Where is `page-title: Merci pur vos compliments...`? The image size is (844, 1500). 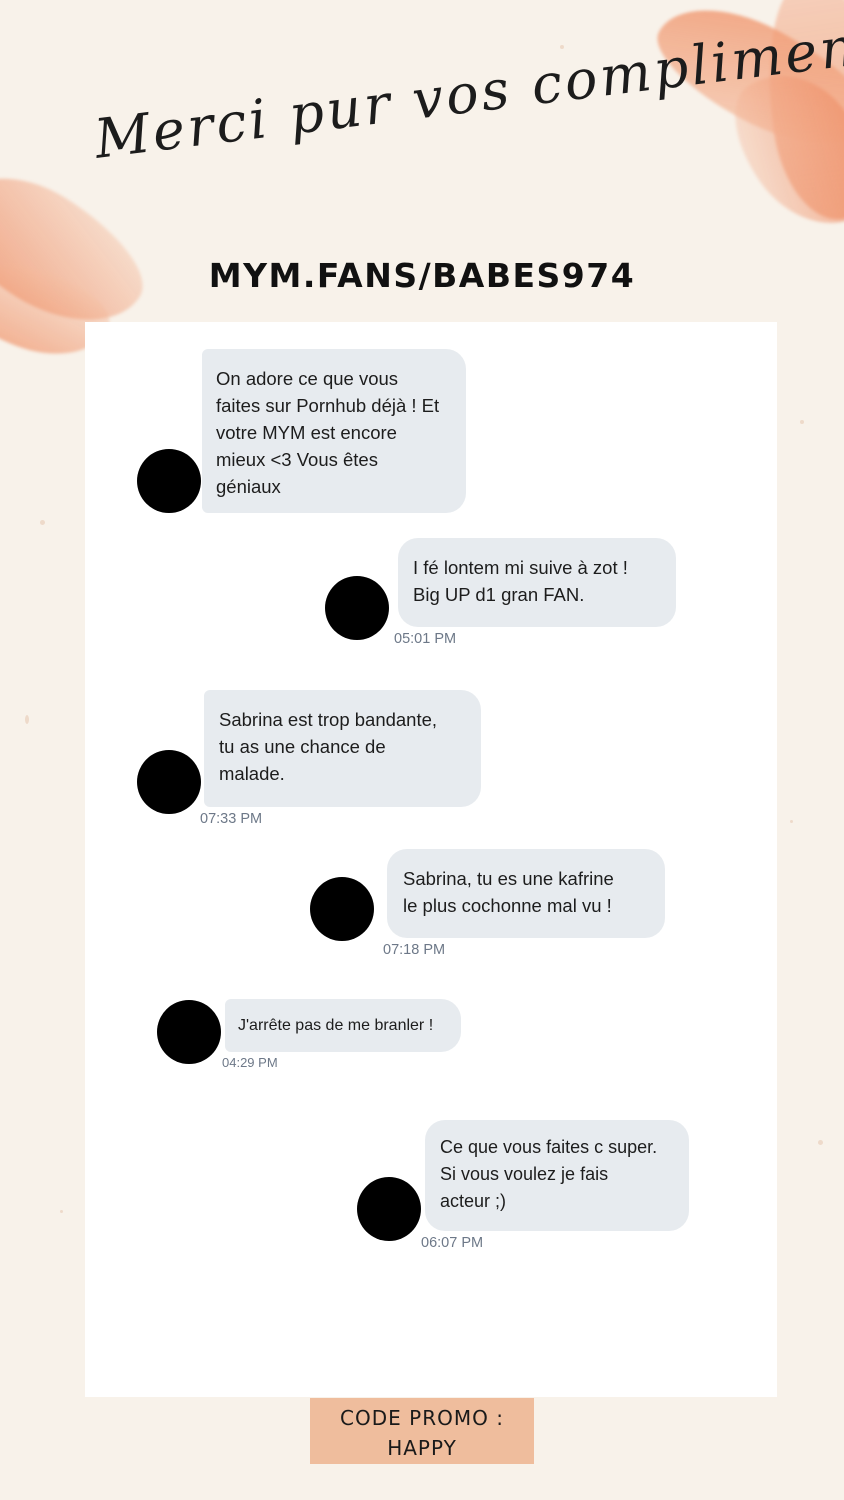 page-title: Merci pur vos compliments... is located at coordinates (467, 85).